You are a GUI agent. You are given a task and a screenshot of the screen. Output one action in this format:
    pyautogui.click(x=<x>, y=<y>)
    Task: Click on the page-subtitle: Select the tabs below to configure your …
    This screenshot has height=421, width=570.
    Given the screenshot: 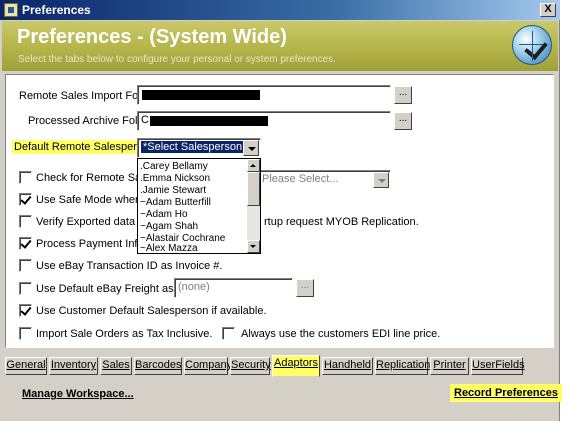 What is the action you would take?
    pyautogui.click(x=177, y=59)
    